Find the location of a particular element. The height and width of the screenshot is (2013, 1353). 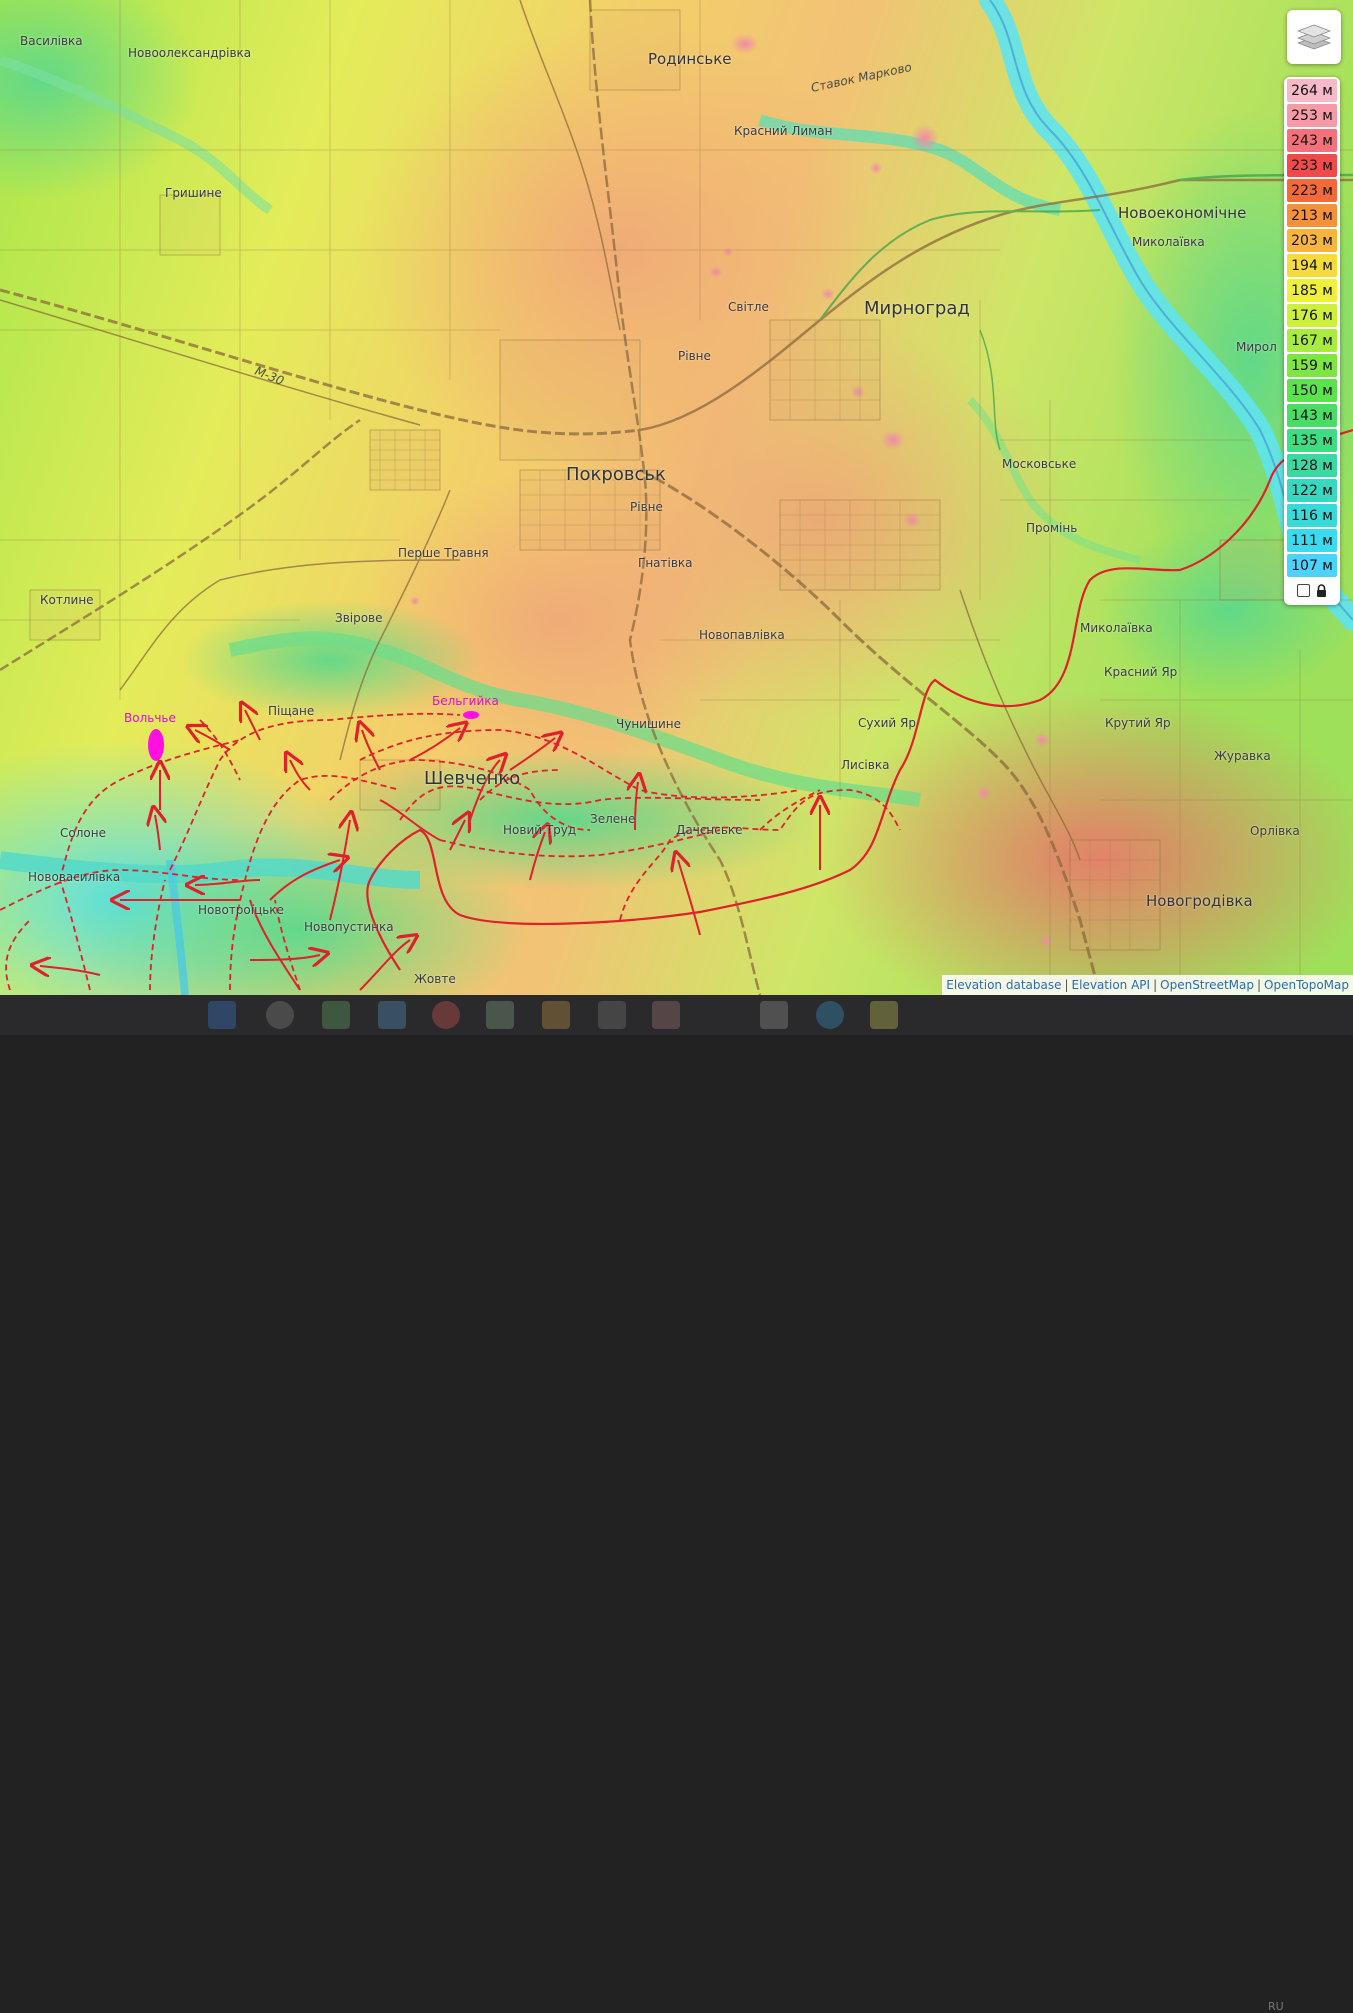

legend-entry: 159 м is located at coordinates (1312, 365).